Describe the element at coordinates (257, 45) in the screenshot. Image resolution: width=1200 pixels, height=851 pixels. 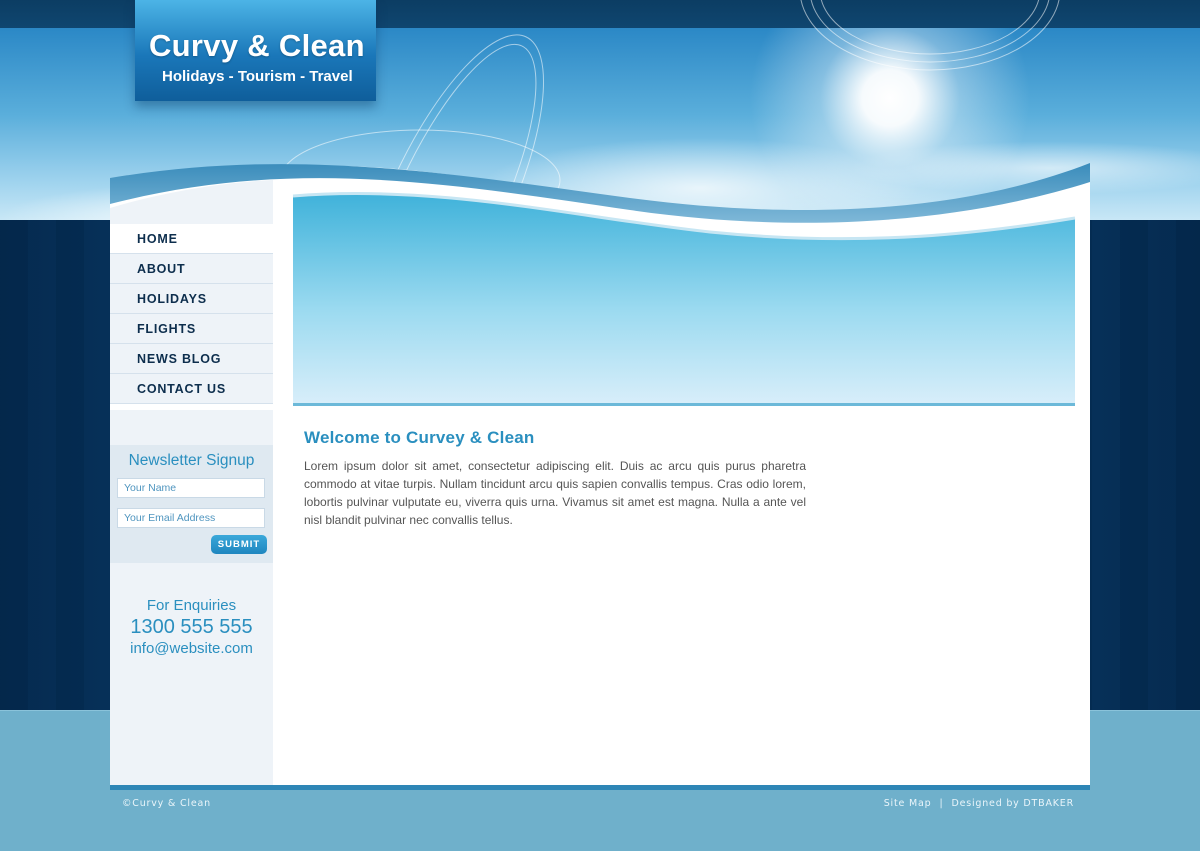
I see `site-title: Curvy & Clean` at that location.